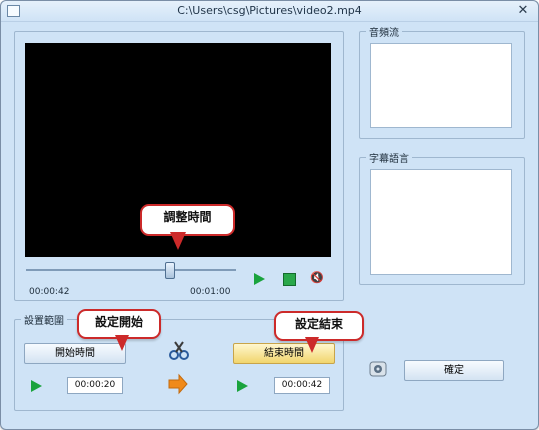 This screenshot has width=539, height=430. Describe the element at coordinates (36, 386) in the screenshot. I see `preview-start-play-icon` at that location.